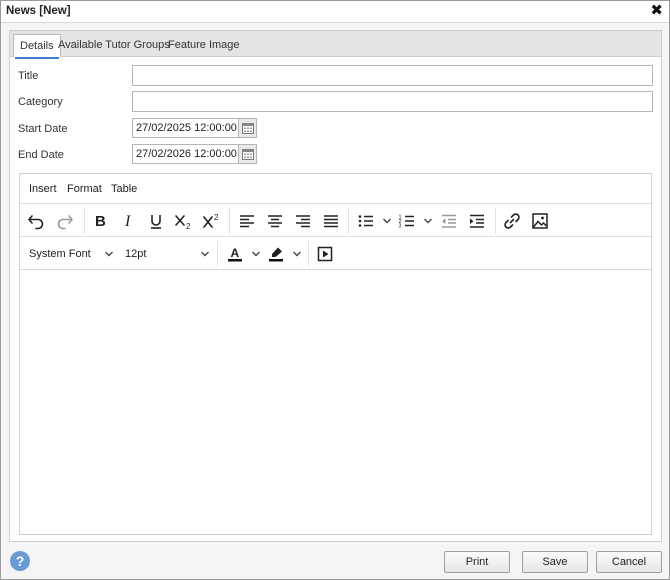 This screenshot has width=670, height=580. I want to click on close-icon: ✖, so click(656, 11).